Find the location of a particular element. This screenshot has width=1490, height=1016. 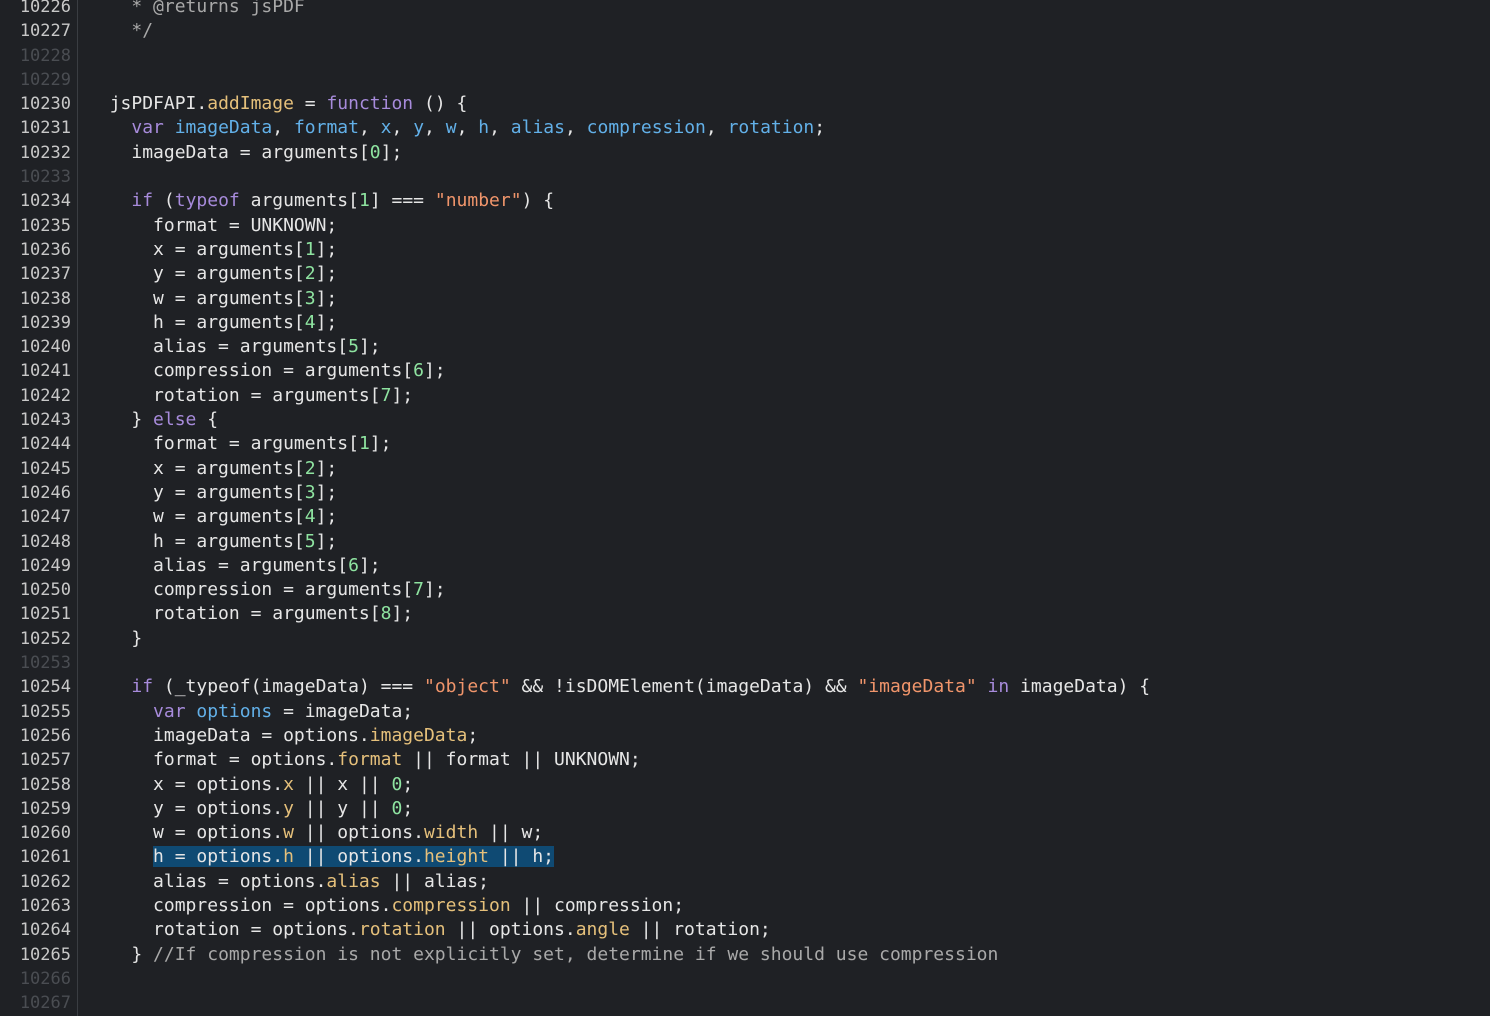

code-line: 10238 w = arguments[3]; is located at coordinates (745, 299).